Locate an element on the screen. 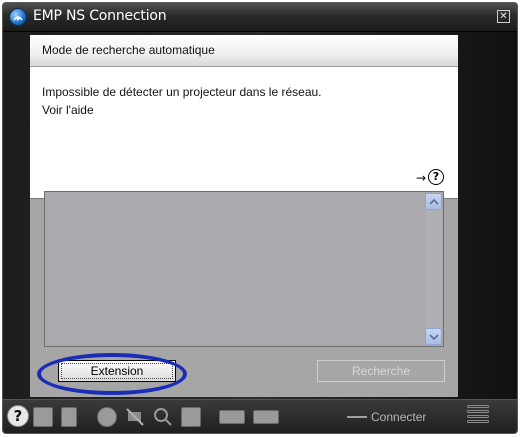 The width and height of the screenshot is (521, 437). close-button: ✕ is located at coordinates (503, 16).